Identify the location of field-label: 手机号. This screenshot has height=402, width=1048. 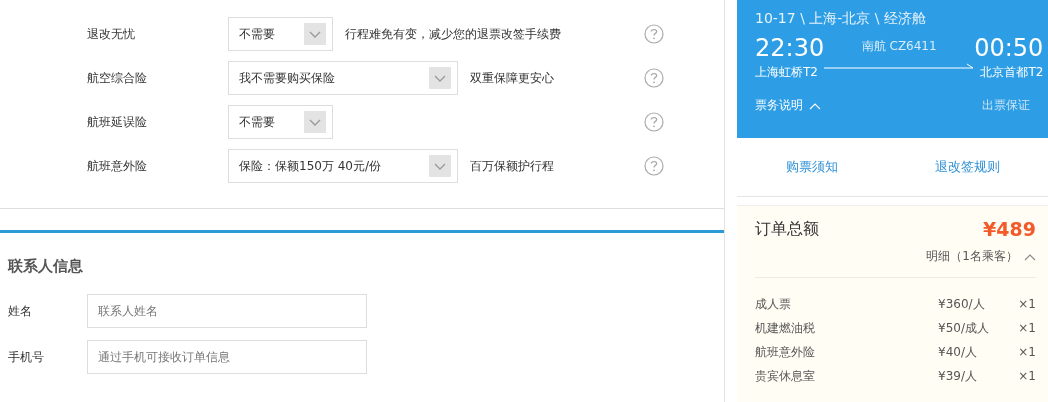
(26, 357).